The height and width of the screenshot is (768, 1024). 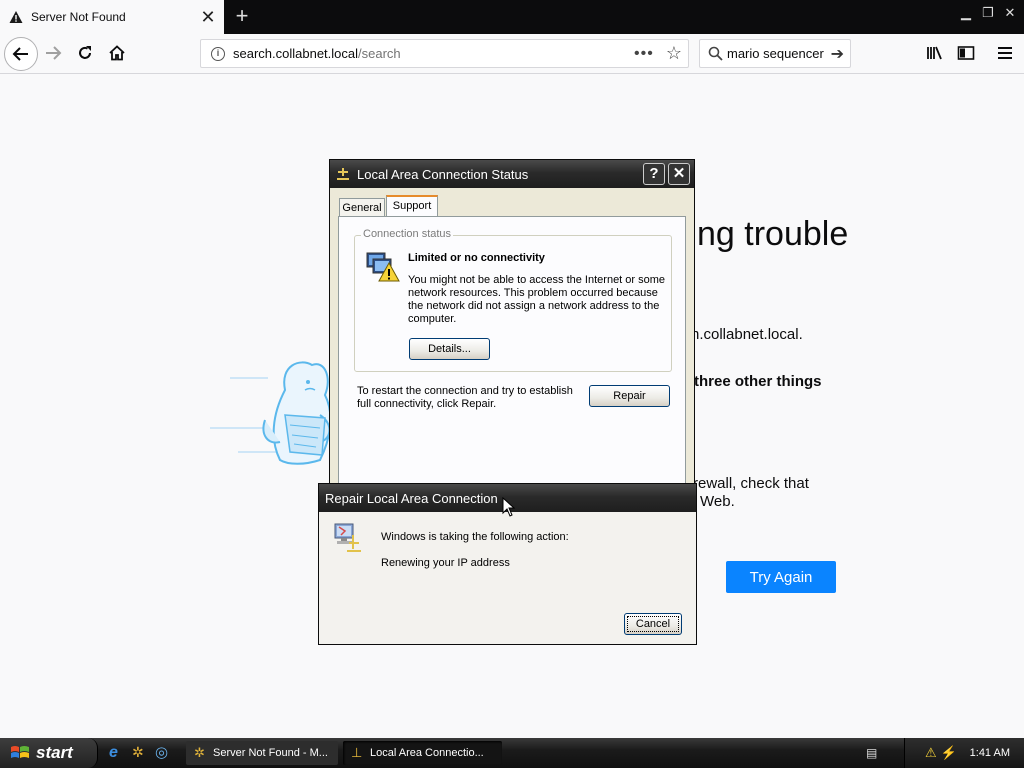 I want to click on home-icon, so click(x=117, y=53).